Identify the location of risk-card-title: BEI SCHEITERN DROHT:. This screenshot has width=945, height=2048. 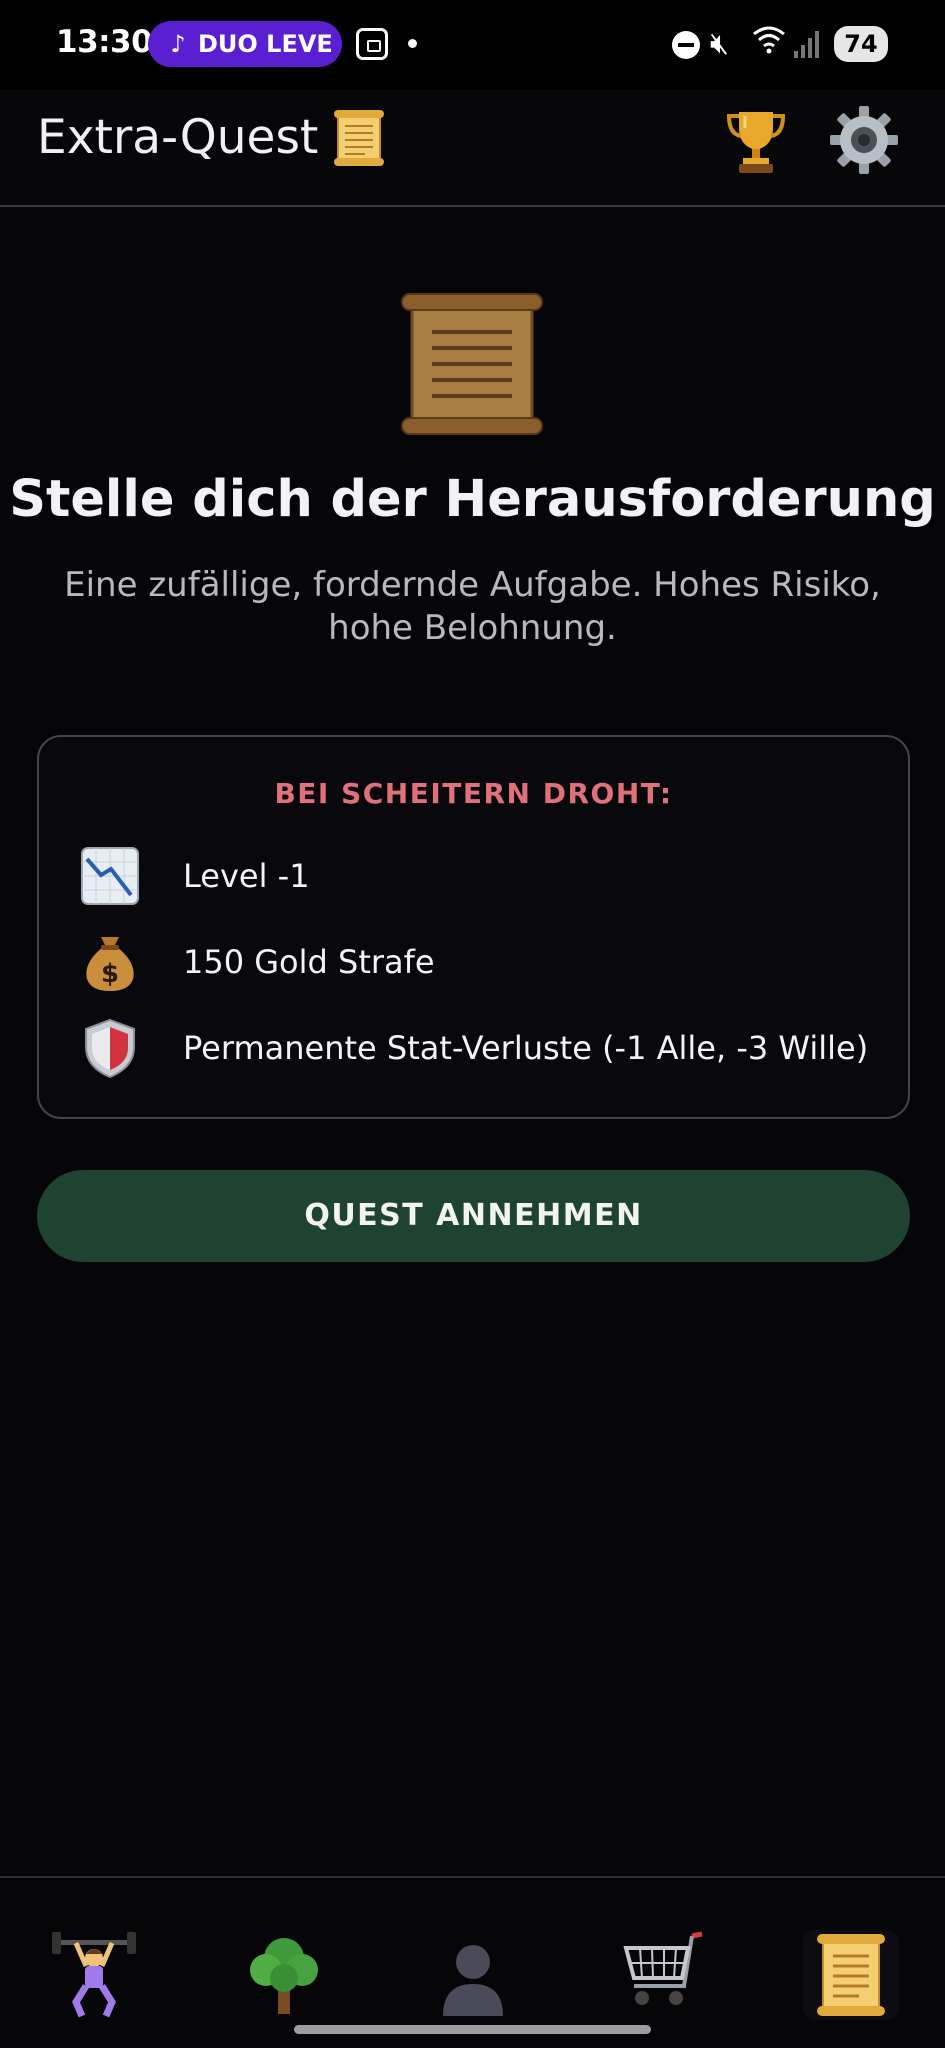
(473, 793).